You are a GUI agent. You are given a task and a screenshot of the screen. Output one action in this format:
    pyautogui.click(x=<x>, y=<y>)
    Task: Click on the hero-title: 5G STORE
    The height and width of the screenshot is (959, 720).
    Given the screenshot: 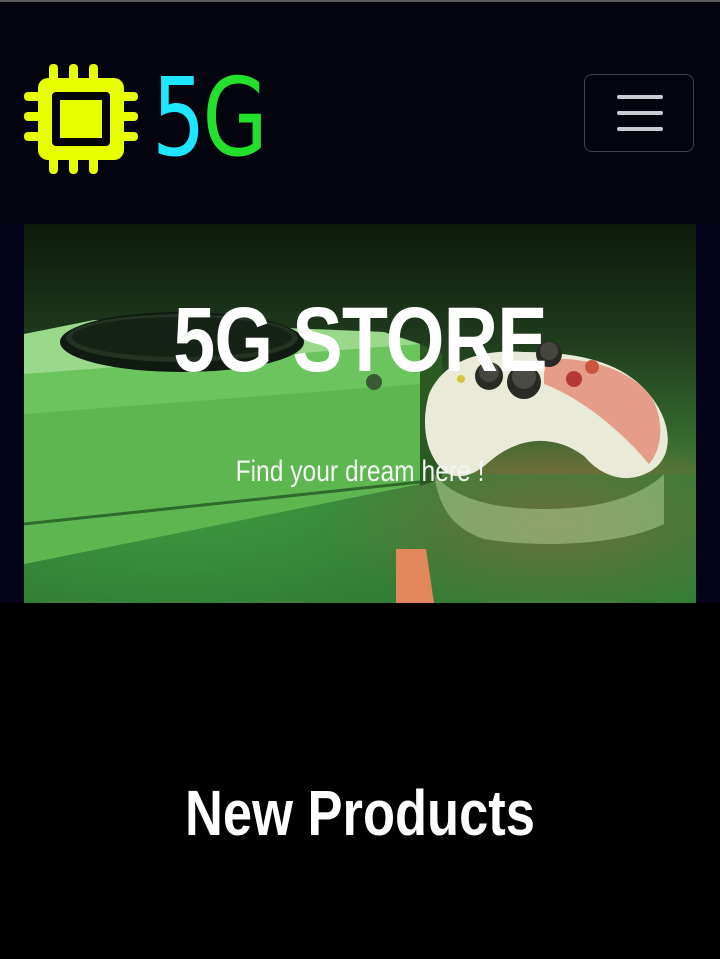 What is the action you would take?
    pyautogui.click(x=360, y=339)
    